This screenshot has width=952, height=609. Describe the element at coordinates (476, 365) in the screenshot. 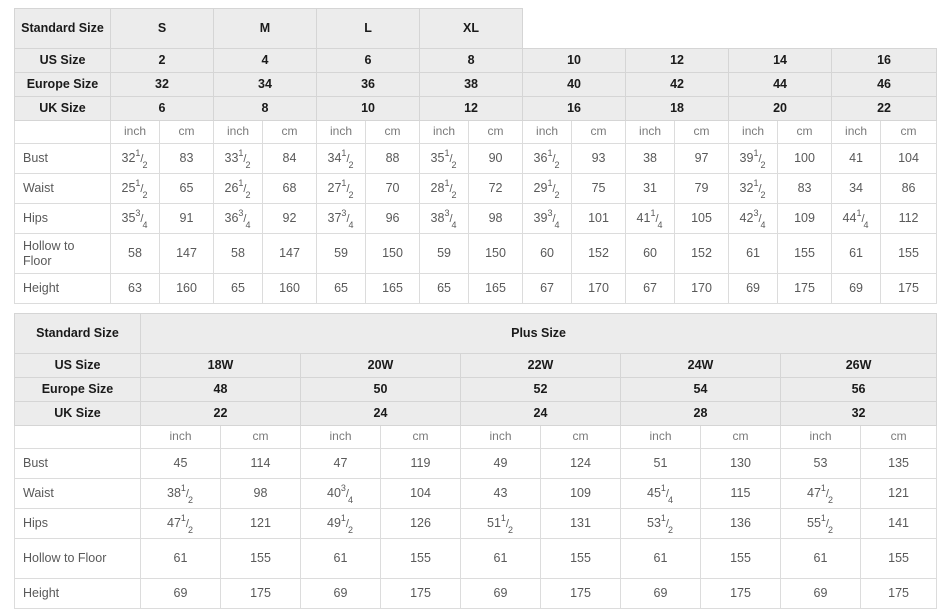

I see `header-row: US Size 18W 20W 22W 24W 26W` at that location.